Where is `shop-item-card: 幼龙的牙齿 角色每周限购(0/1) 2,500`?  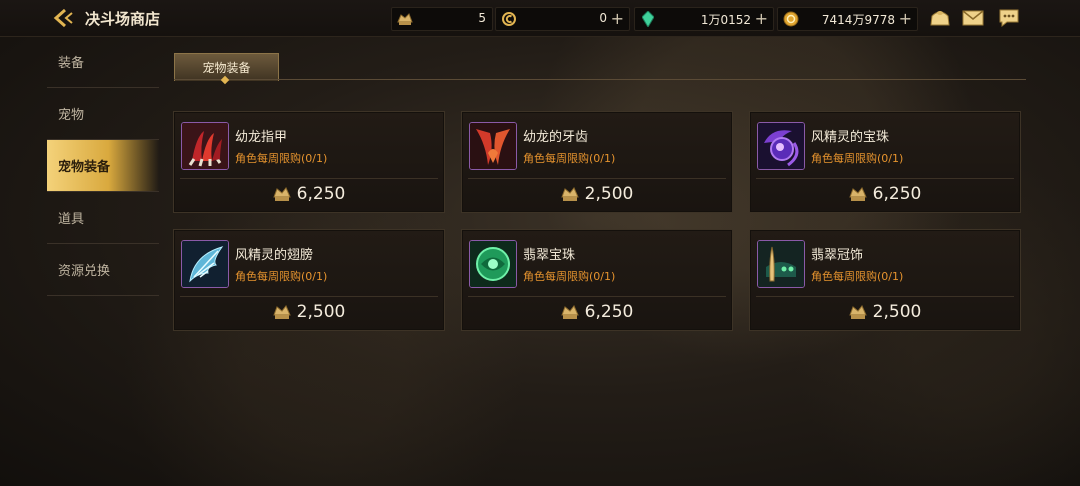 shop-item-card: 幼龙的牙齿 角色每周限购(0/1) 2,500 is located at coordinates (597, 162).